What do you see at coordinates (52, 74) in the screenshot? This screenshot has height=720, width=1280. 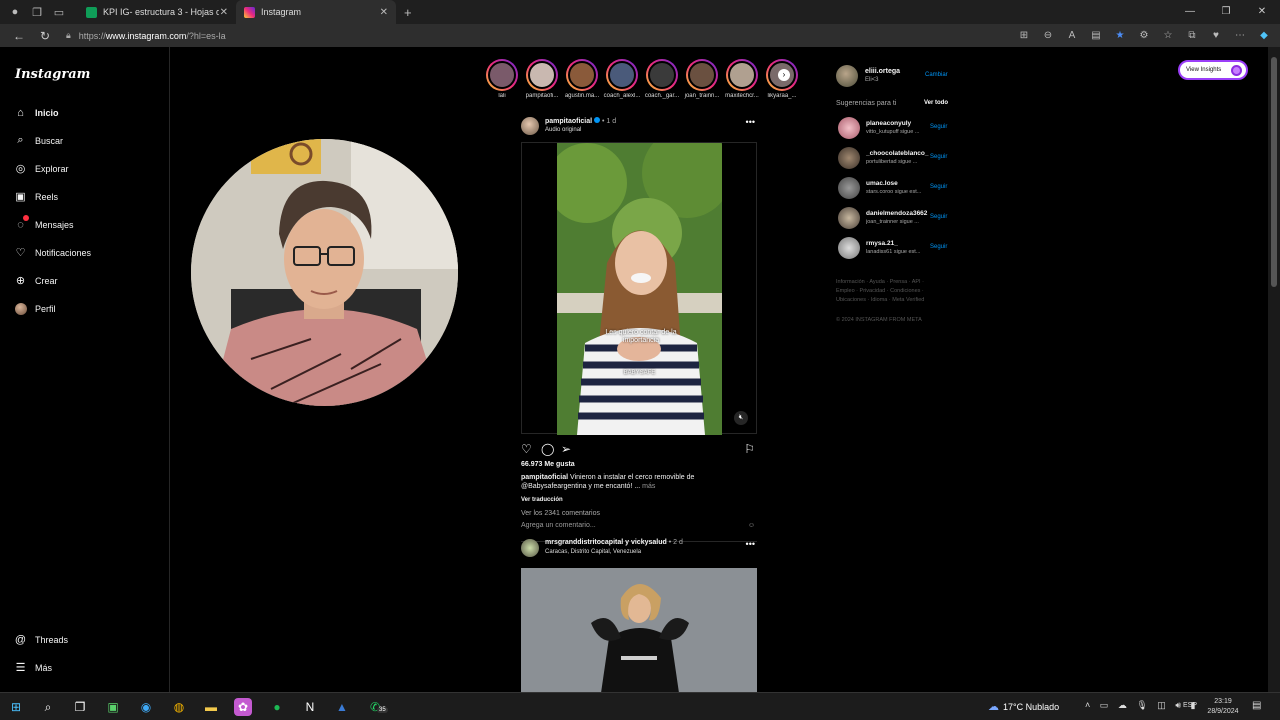 I see `instagram-logo: Instagram` at bounding box center [52, 74].